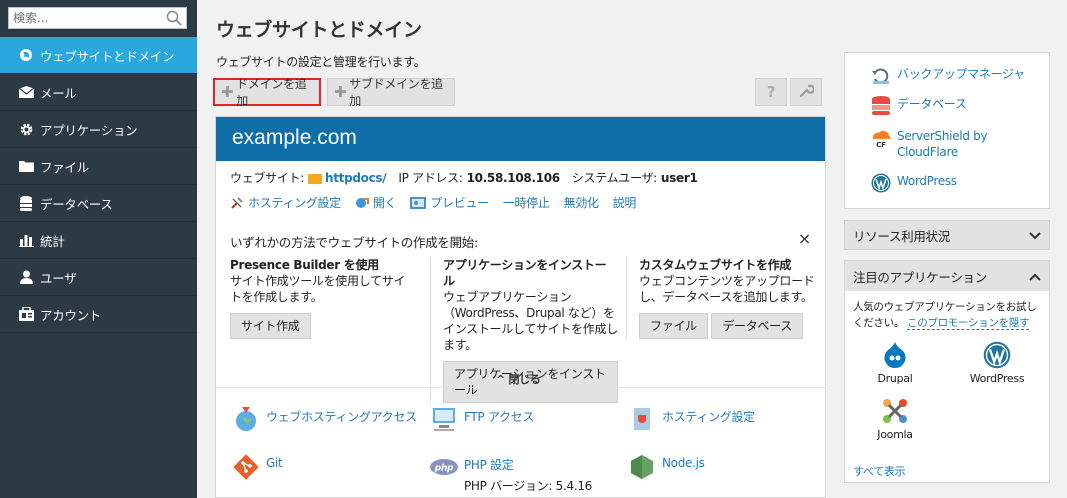 The height and width of the screenshot is (498, 1067). I want to click on add-domain-button: ✚ ドメインを追加, so click(267, 92).